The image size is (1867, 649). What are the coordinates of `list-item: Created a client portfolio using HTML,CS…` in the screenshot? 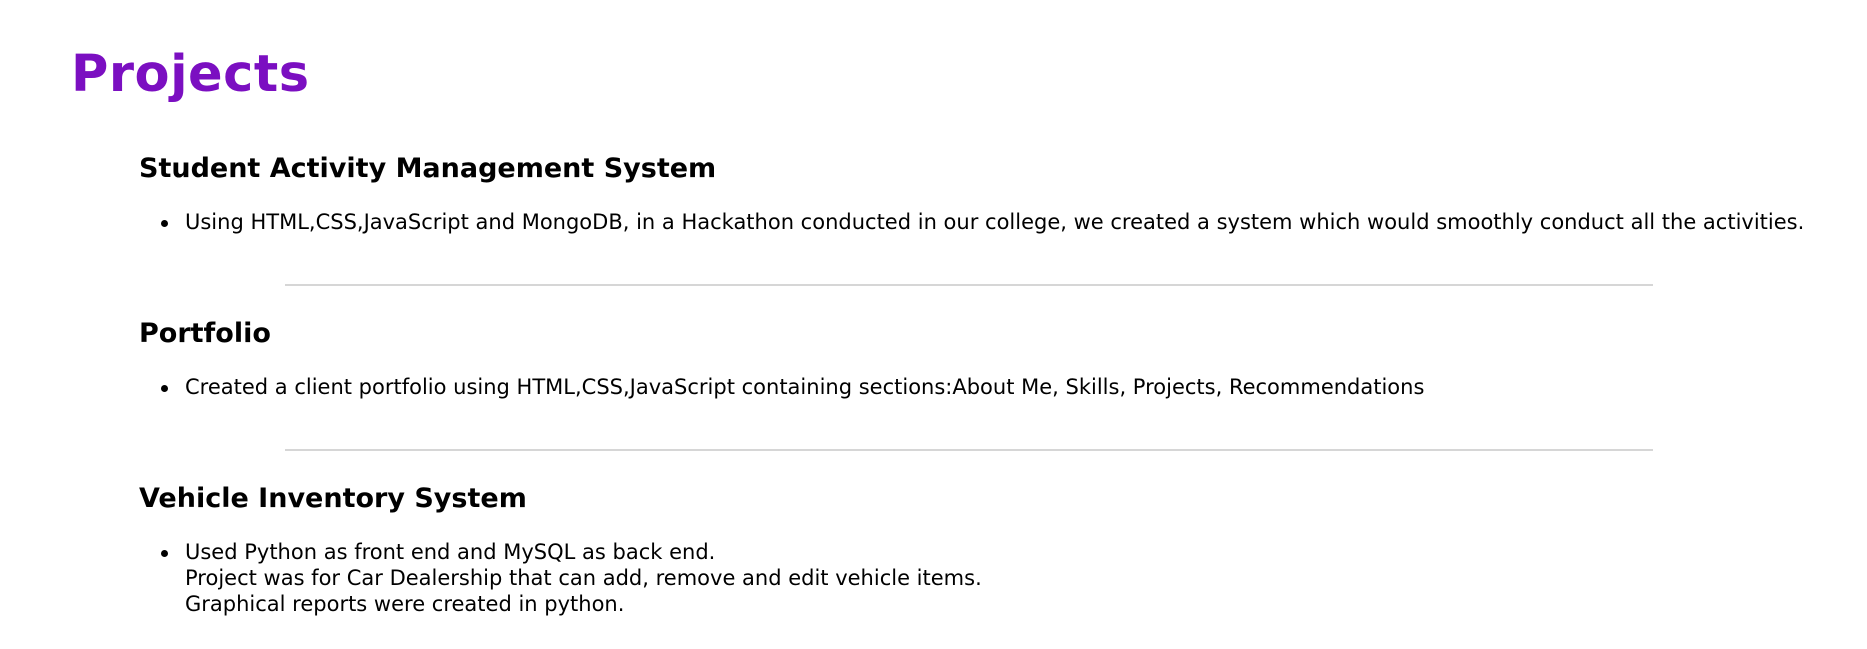 It's located at (969, 387).